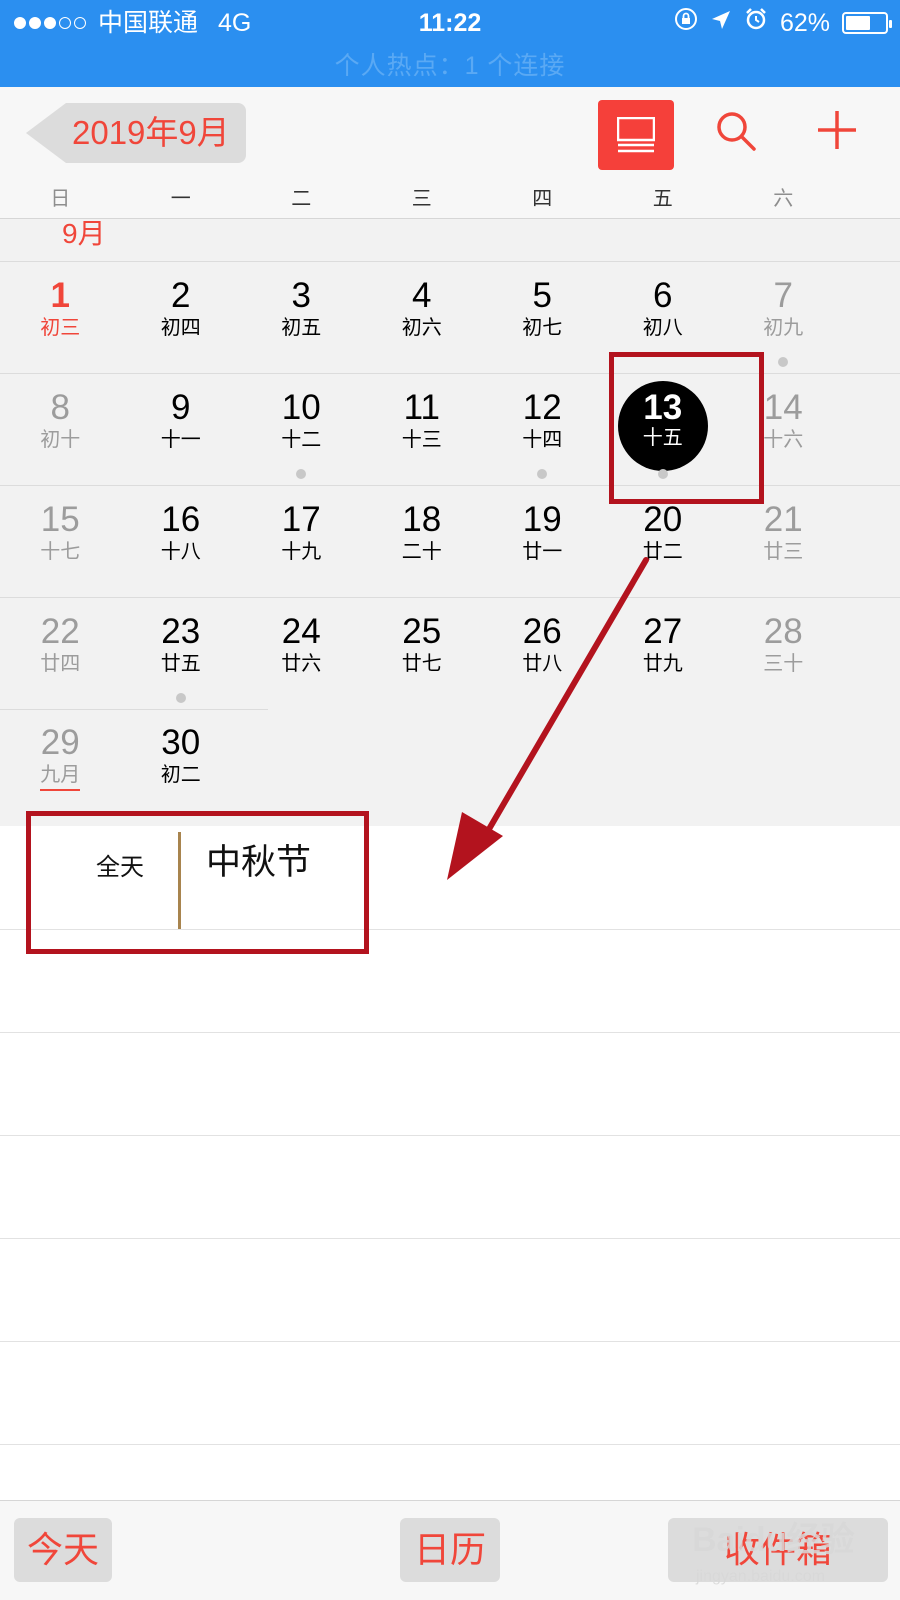  I want to click on day-number: 29, so click(60, 742).